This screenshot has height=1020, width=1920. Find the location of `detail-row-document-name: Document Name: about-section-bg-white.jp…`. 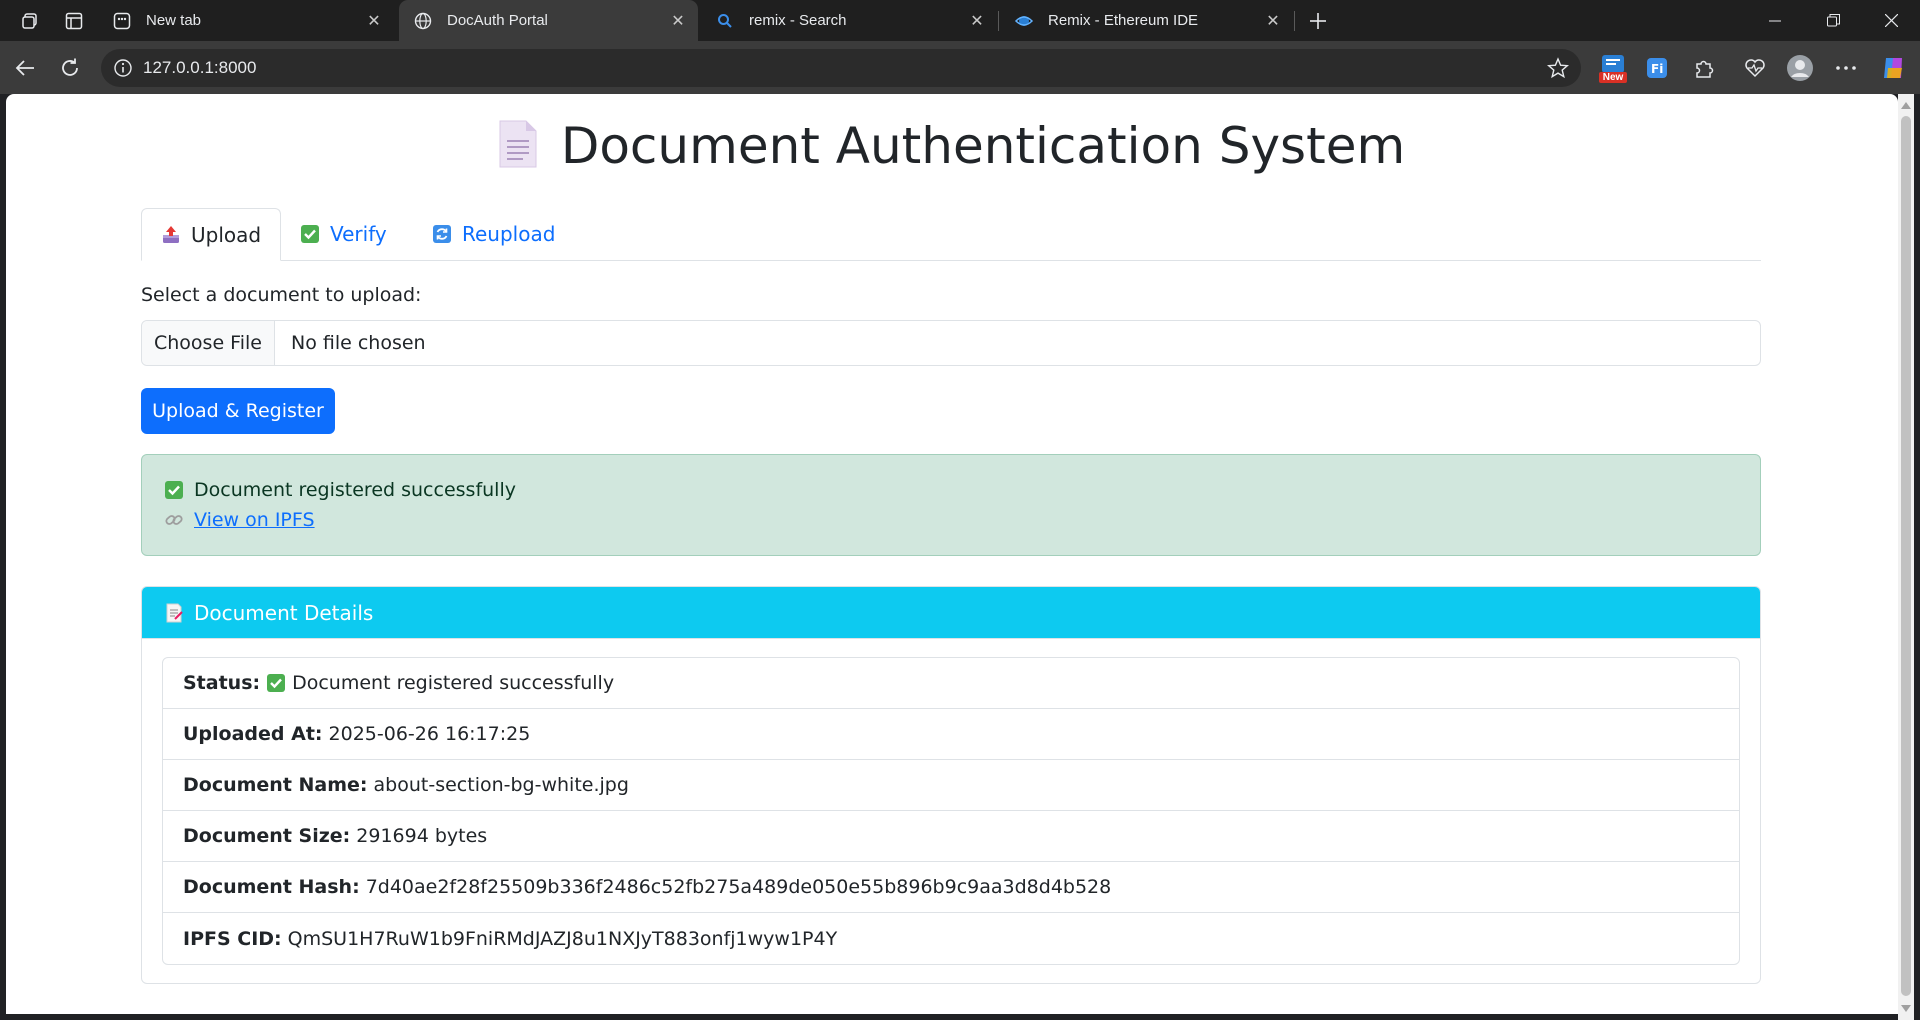

detail-row-document-name: Document Name: about-section-bg-white.jp… is located at coordinates (951, 785).